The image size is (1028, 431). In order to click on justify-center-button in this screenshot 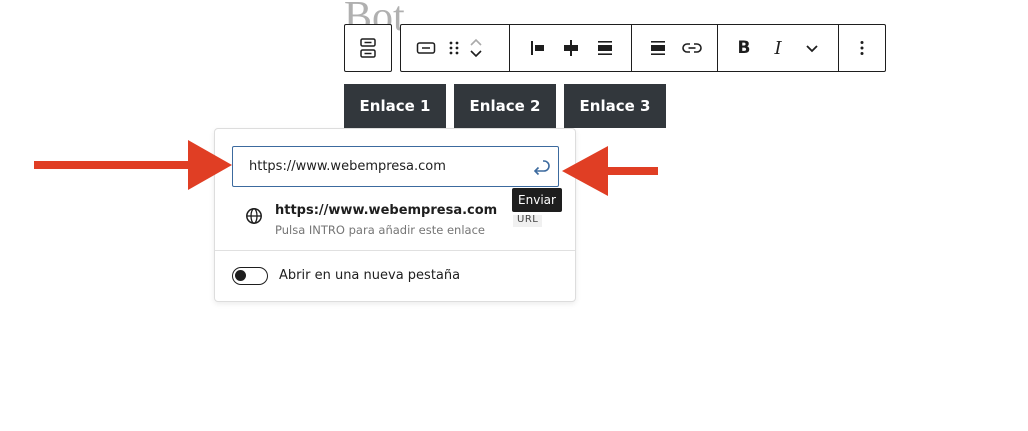, I will do `click(571, 48)`.